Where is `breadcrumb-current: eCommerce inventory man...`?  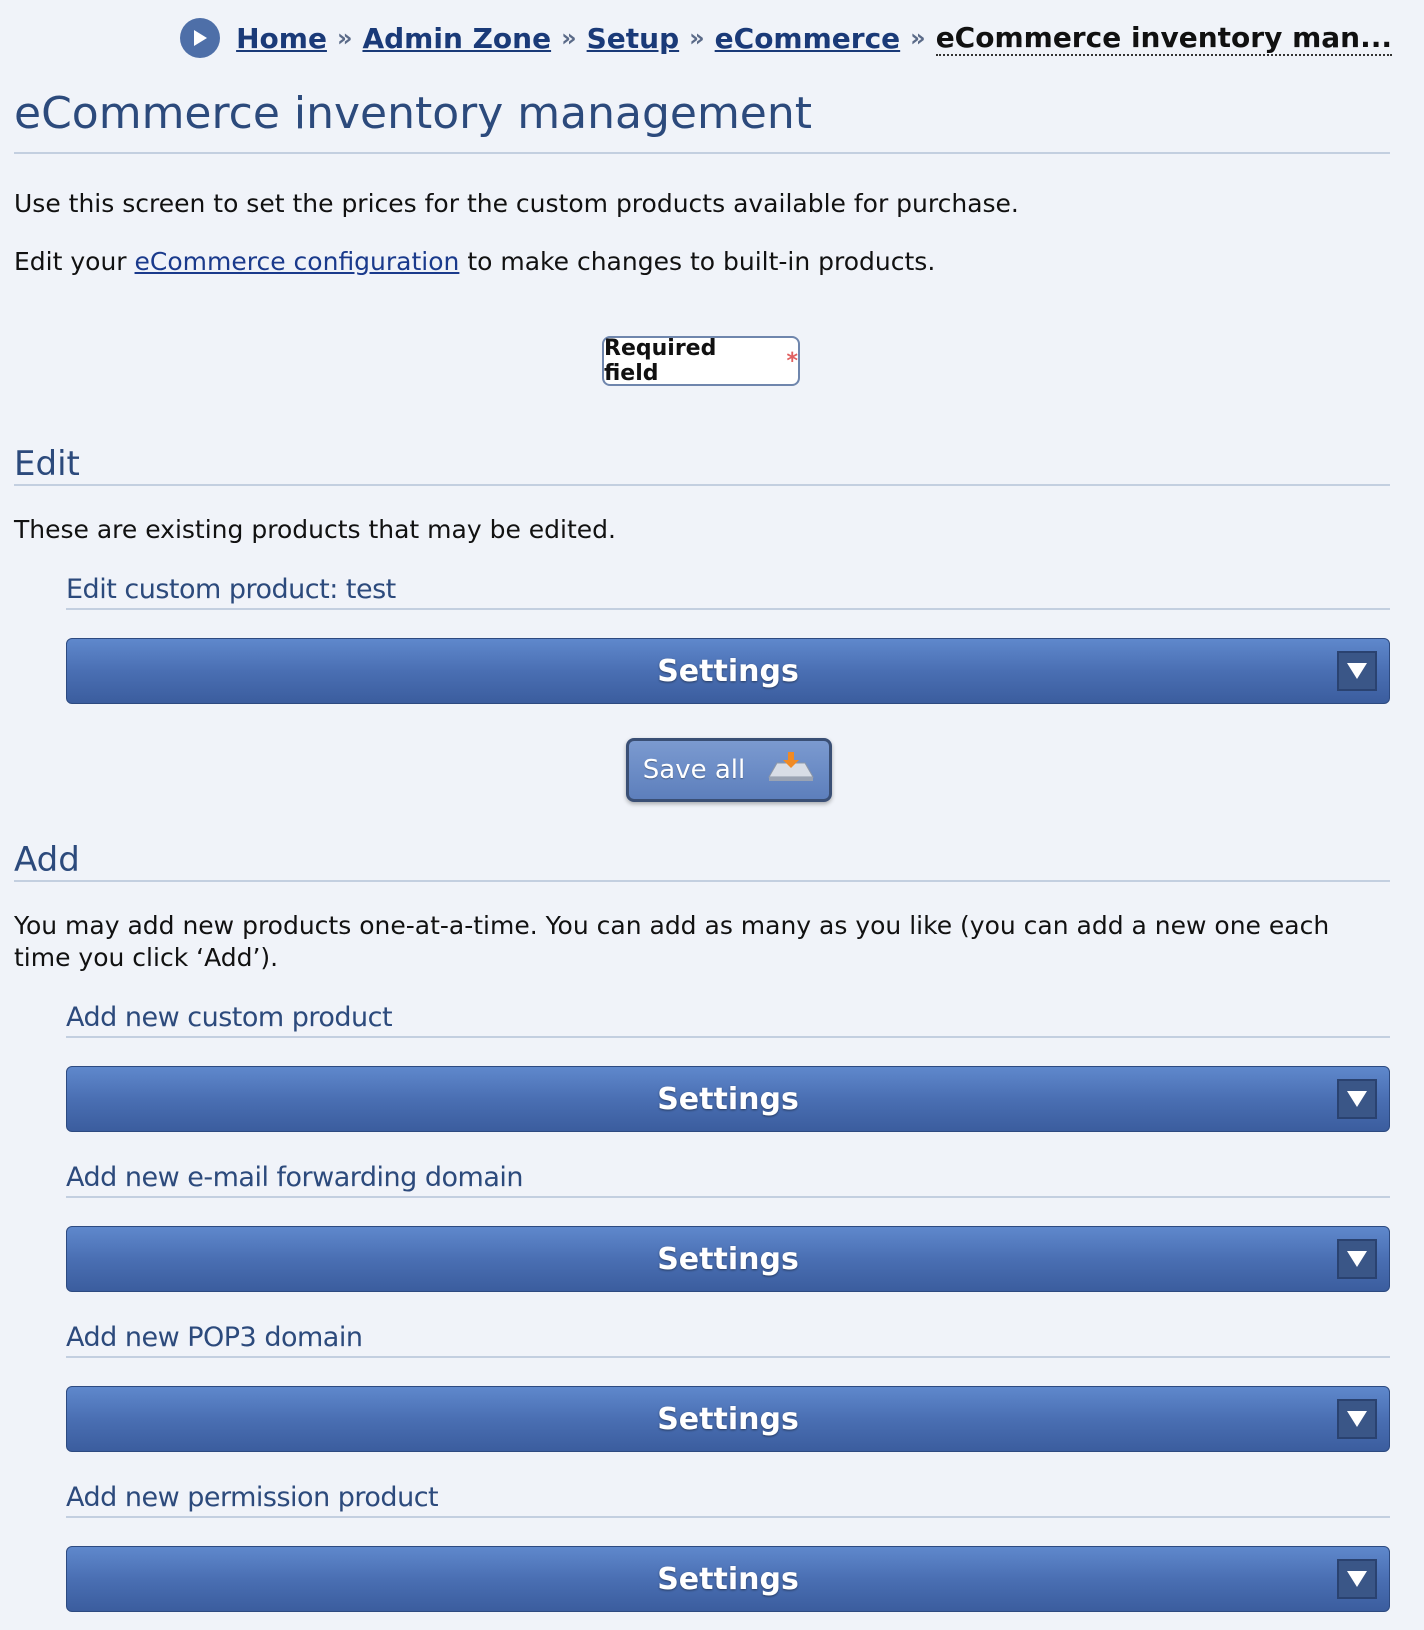 breadcrumb-current: eCommerce inventory man... is located at coordinates (1163, 38).